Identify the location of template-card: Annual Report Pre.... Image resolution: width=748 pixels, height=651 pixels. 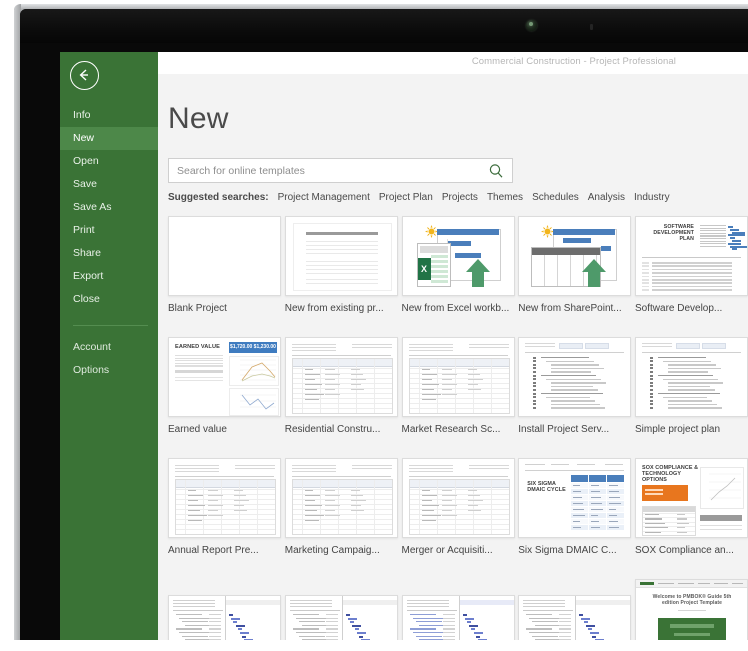
(224, 507).